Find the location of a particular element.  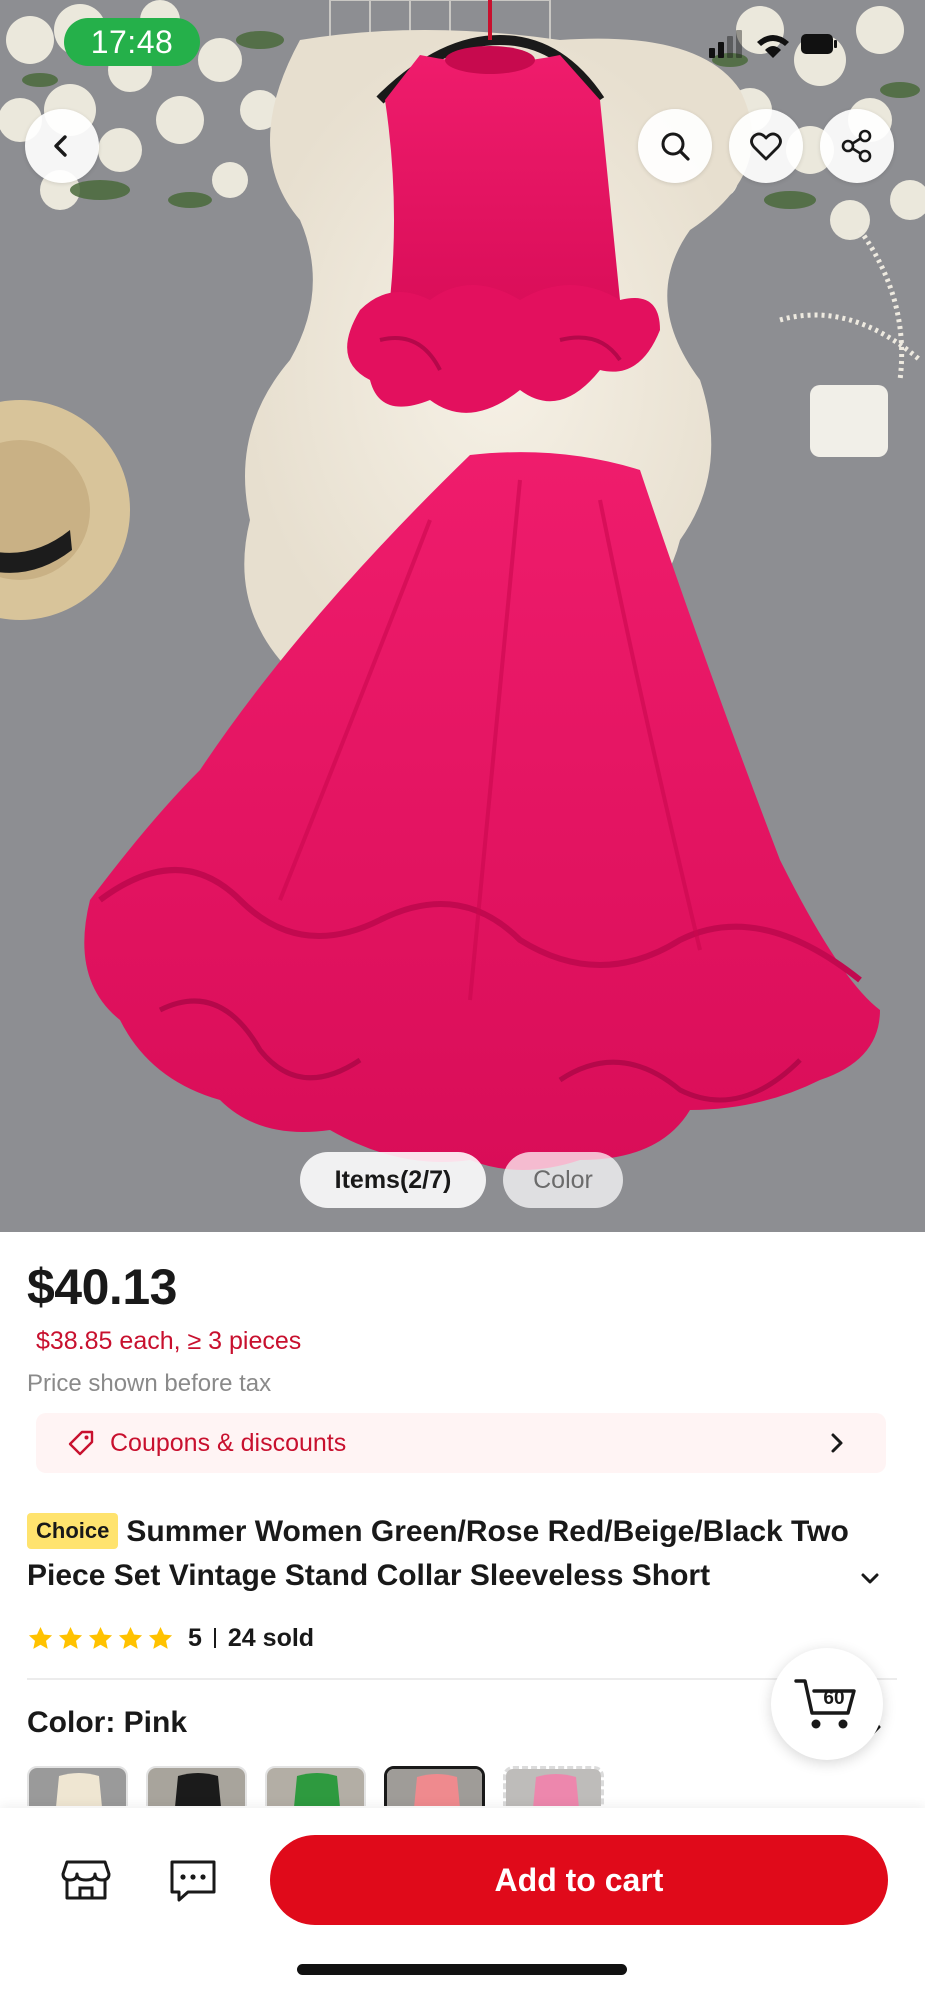

swatch-pink is located at coordinates (434, 1786).